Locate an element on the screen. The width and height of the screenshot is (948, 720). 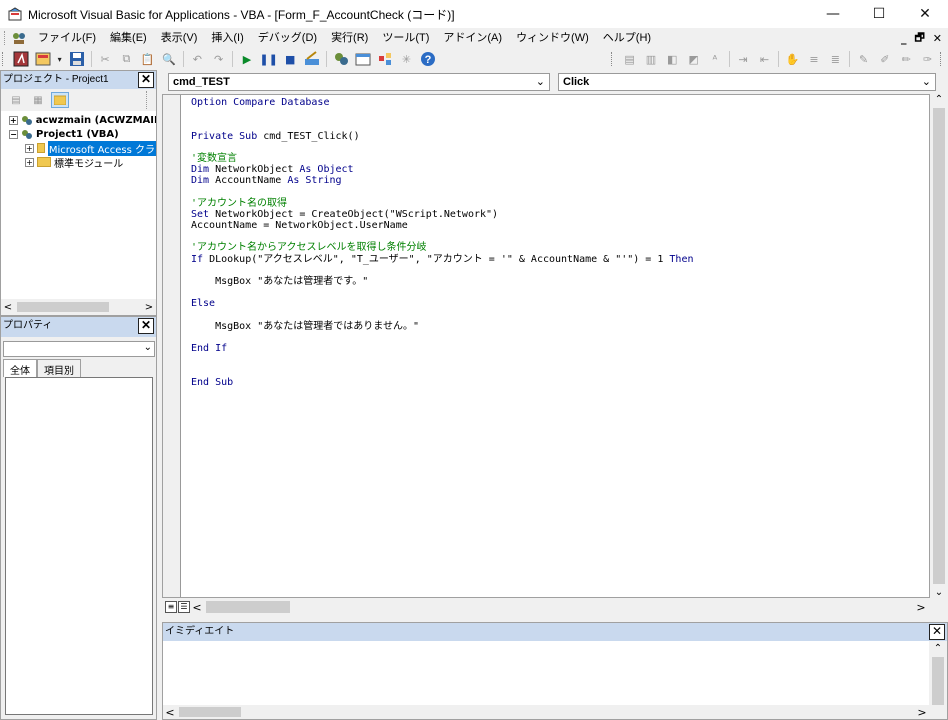
procedure-view-icon: ≡ is located at coordinates (171, 607).